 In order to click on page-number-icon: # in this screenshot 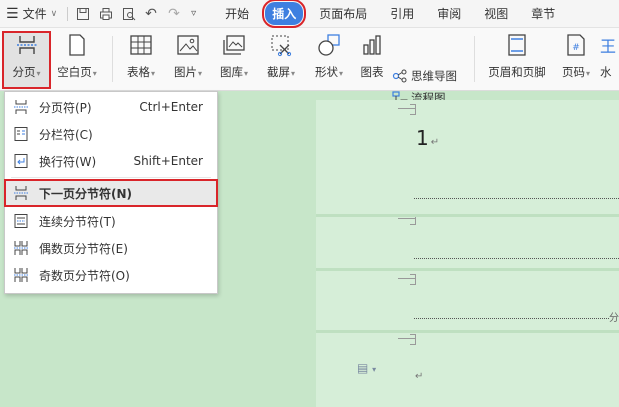, I will do `click(576, 45)`.